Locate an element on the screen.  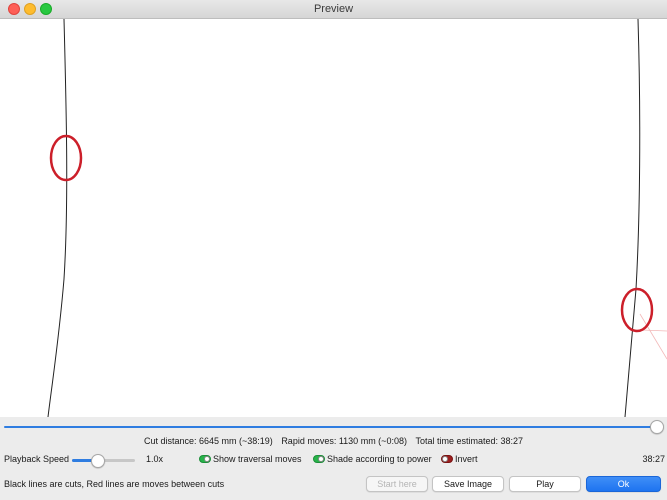
invert-toggle-label: Invert is located at coordinates (466, 459).